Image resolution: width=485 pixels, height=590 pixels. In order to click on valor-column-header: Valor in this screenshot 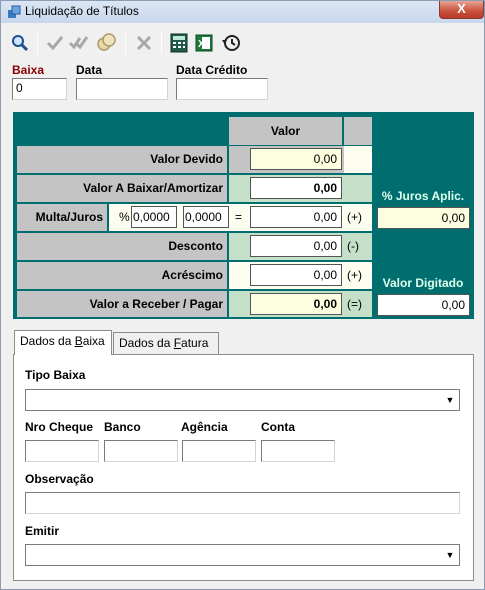, I will do `click(285, 131)`.